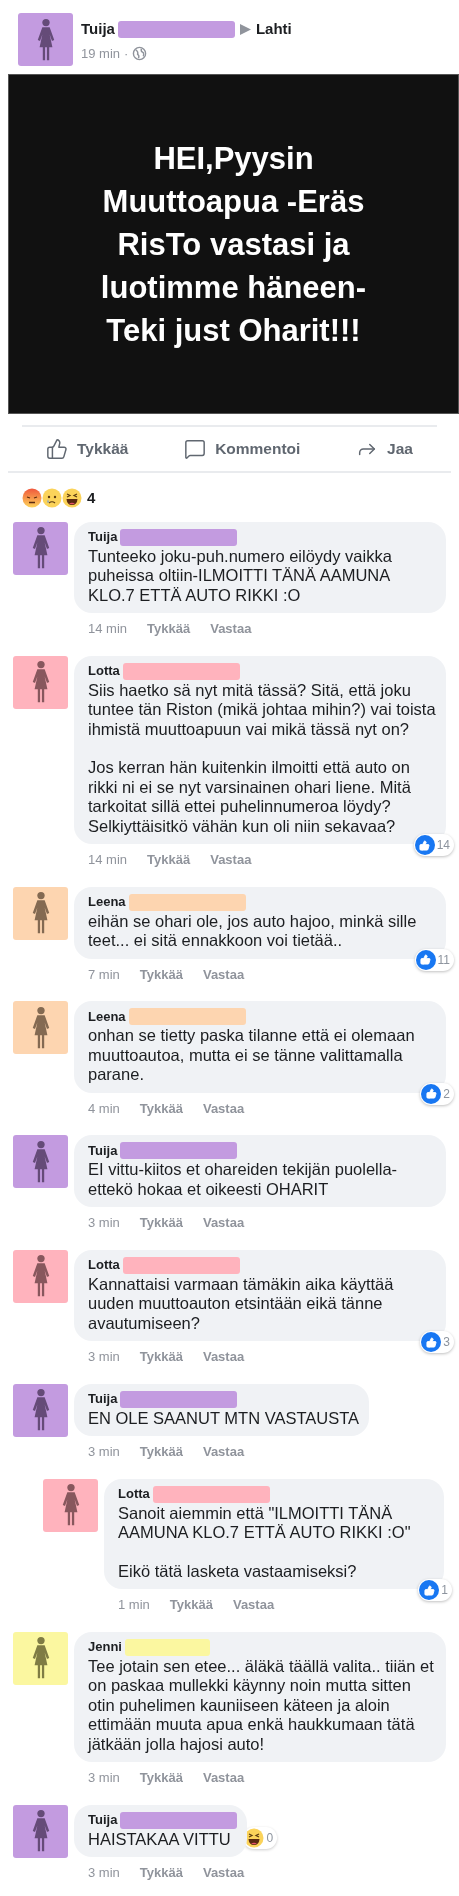 The height and width of the screenshot is (1896, 459). What do you see at coordinates (104, 974) in the screenshot?
I see `comment-time: 7 min` at bounding box center [104, 974].